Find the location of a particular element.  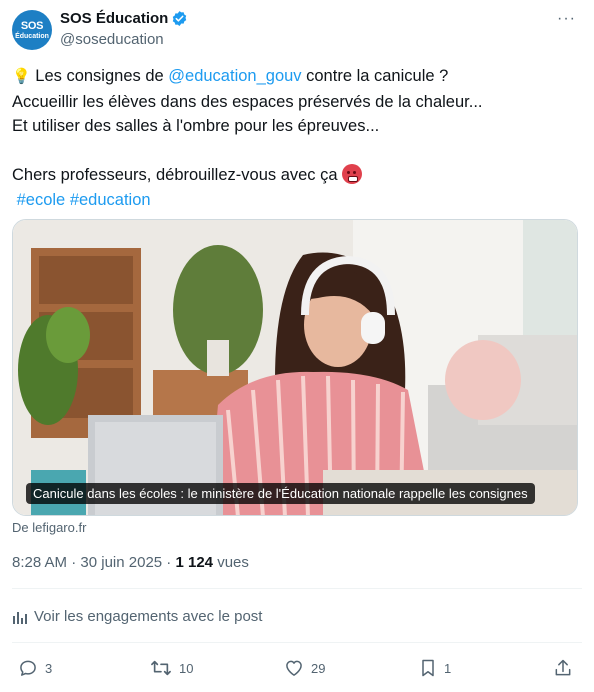

reply-icon is located at coordinates (28, 668).